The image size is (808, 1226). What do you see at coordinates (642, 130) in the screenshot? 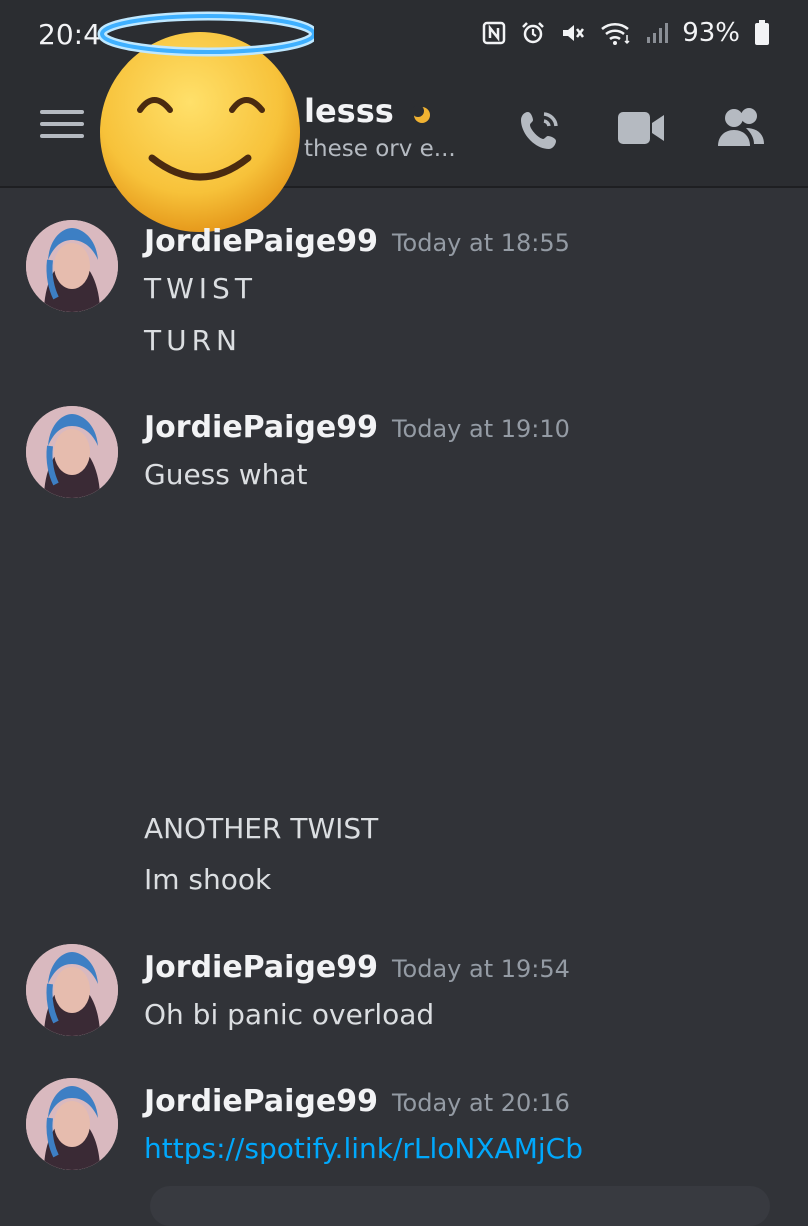
I see `video-camera-icon` at bounding box center [642, 130].